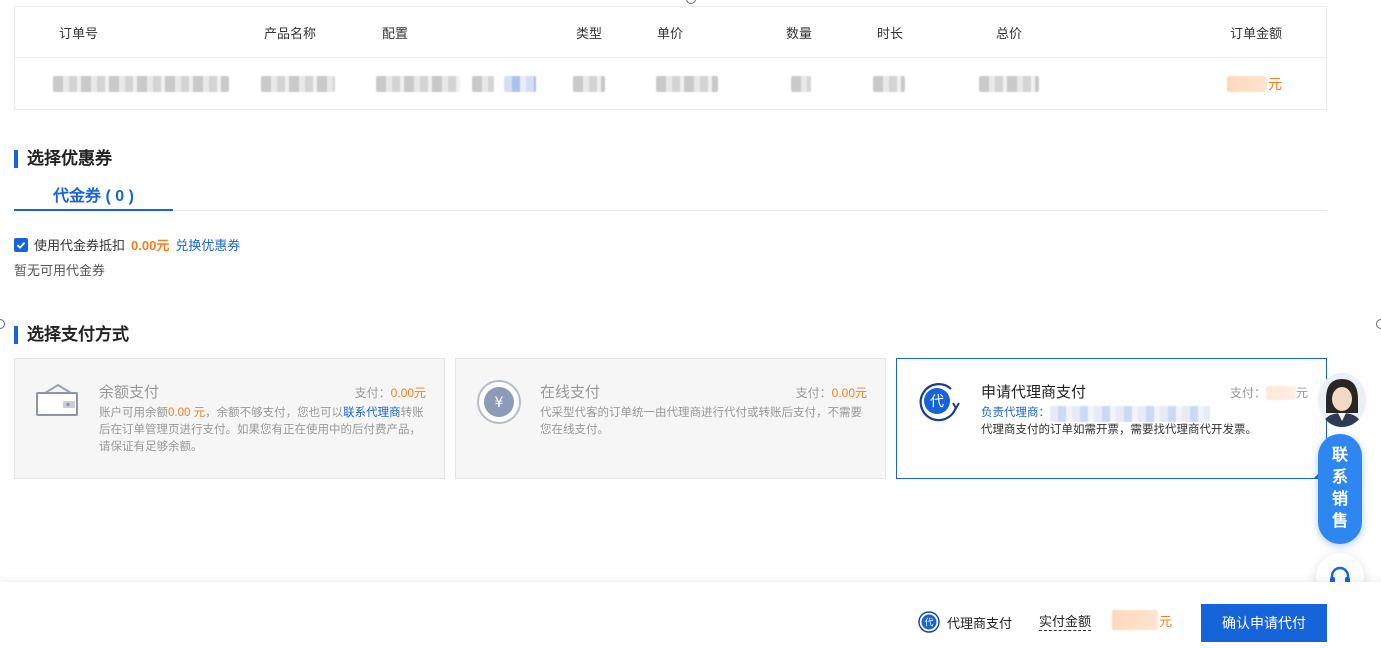  What do you see at coordinates (570, 392) in the screenshot?
I see `online-pay-title: 在线支付` at bounding box center [570, 392].